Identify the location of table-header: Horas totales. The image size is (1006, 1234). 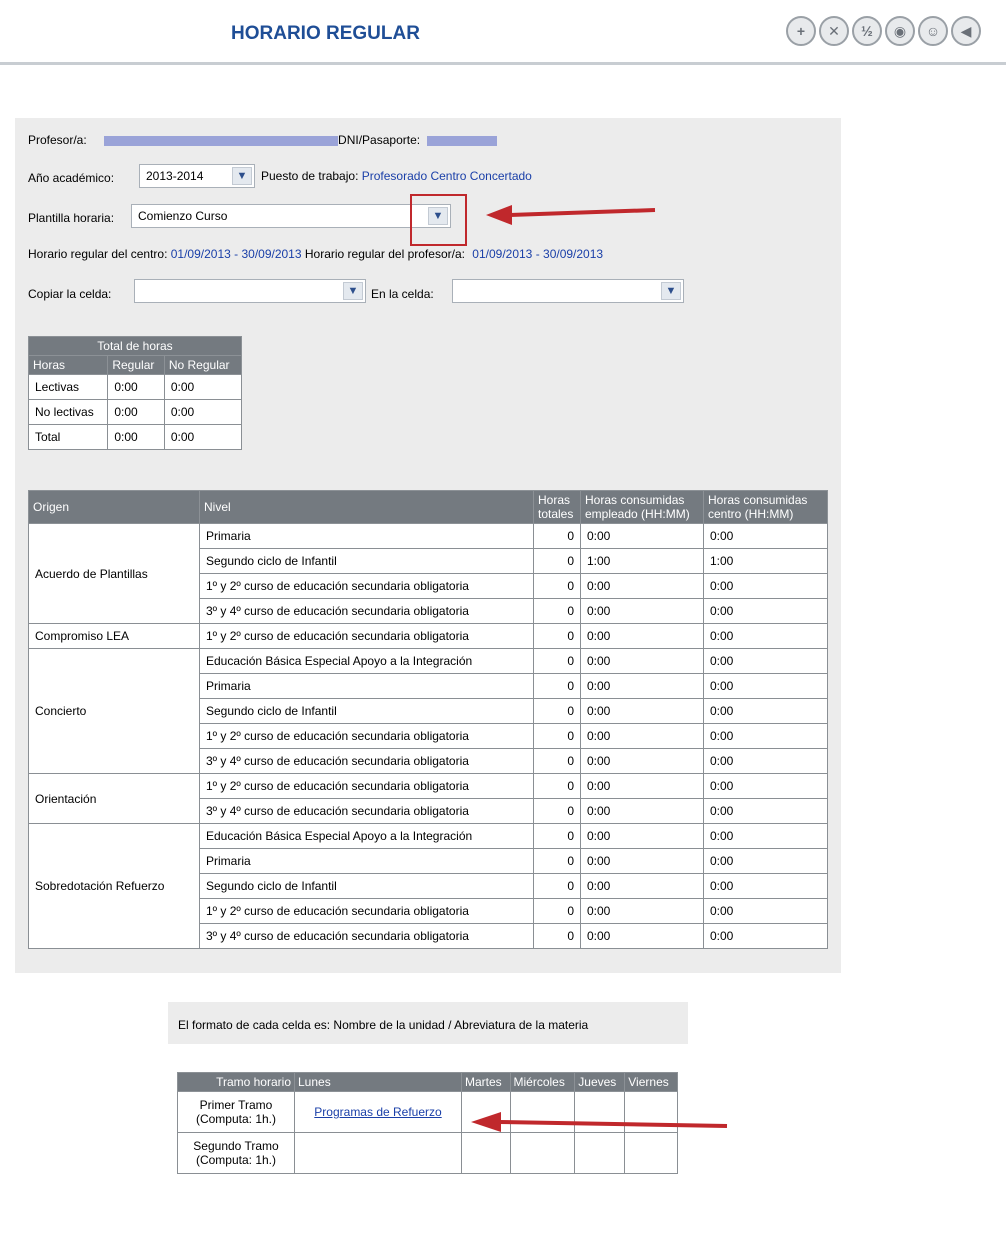
(557, 507).